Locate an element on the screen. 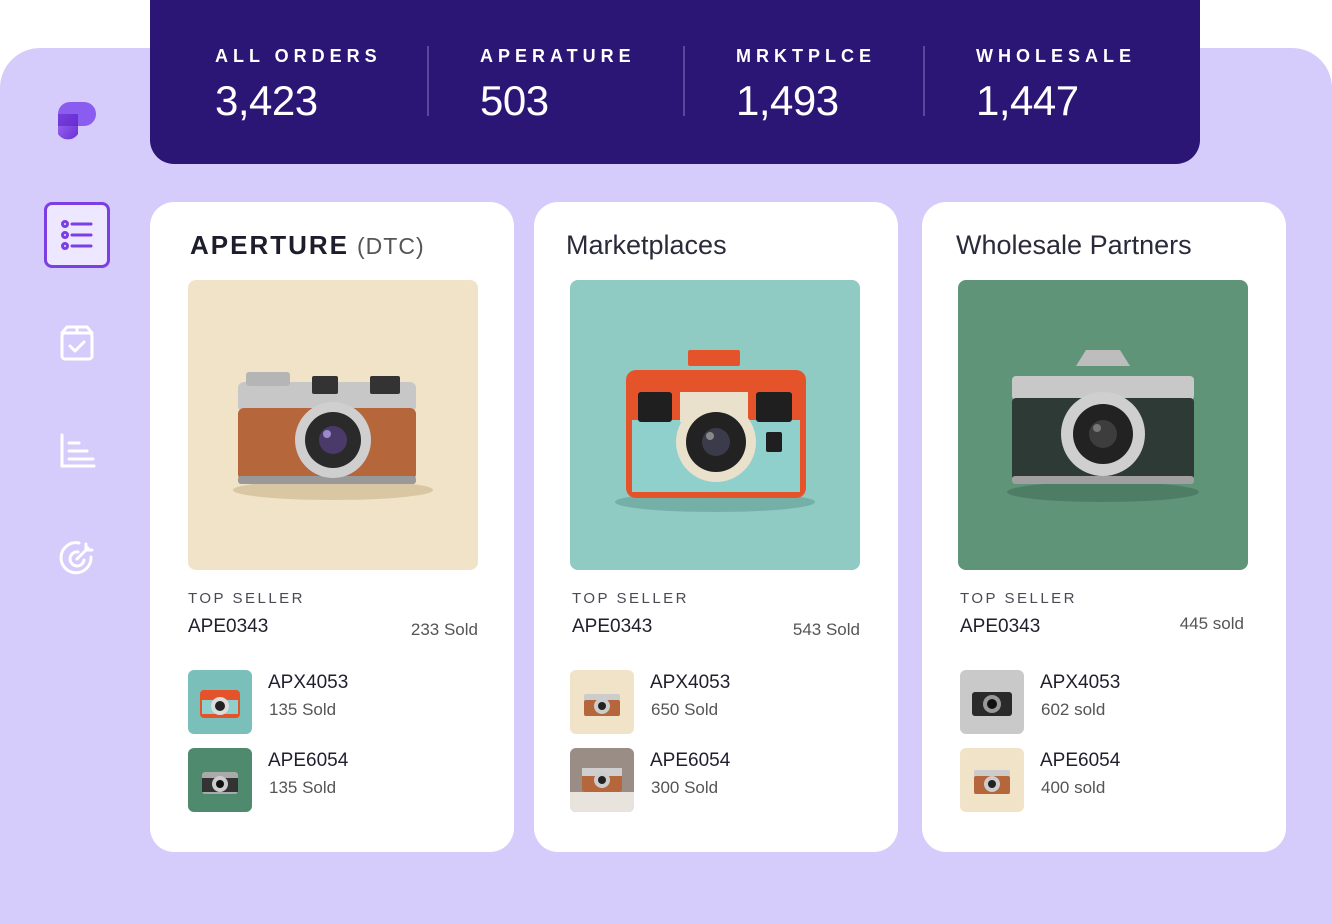 The width and height of the screenshot is (1332, 924). nav-goals is located at coordinates (77, 559).